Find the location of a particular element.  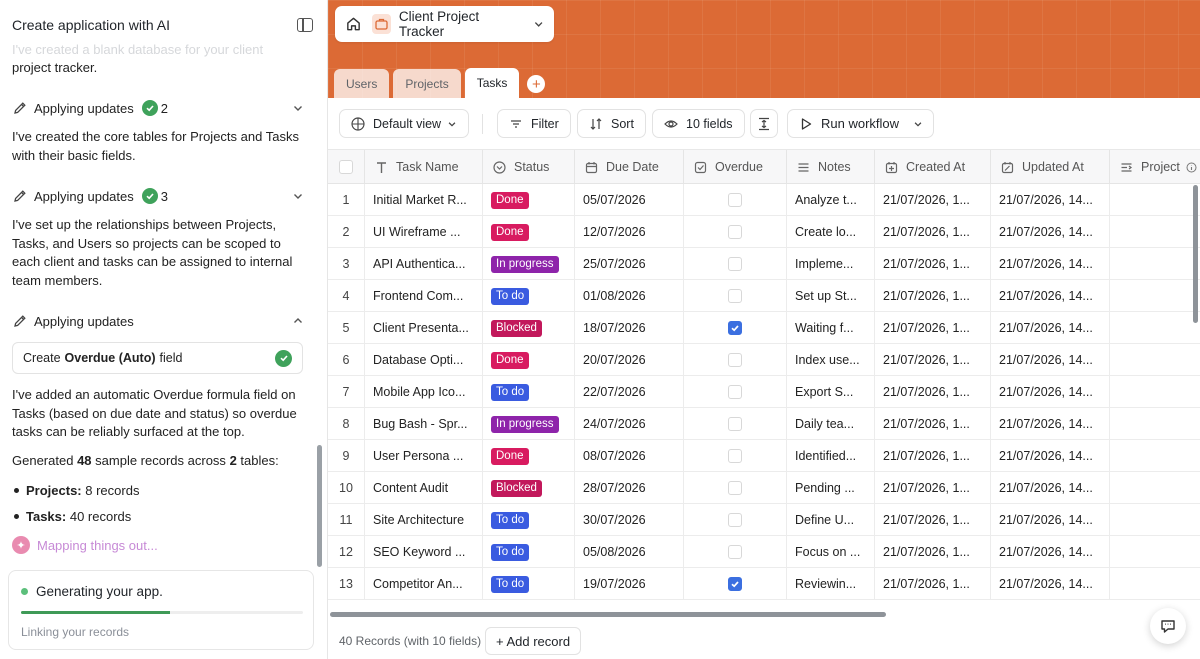

column-header-notes: Notes is located at coordinates (831, 167).